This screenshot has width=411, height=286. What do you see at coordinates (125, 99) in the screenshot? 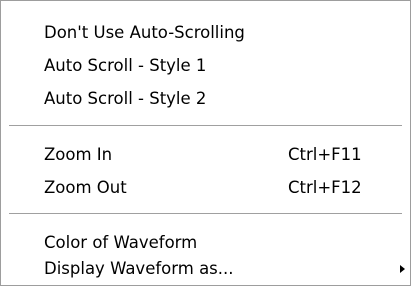
I see `menu-item-label: Auto Scroll - Style 2` at bounding box center [125, 99].